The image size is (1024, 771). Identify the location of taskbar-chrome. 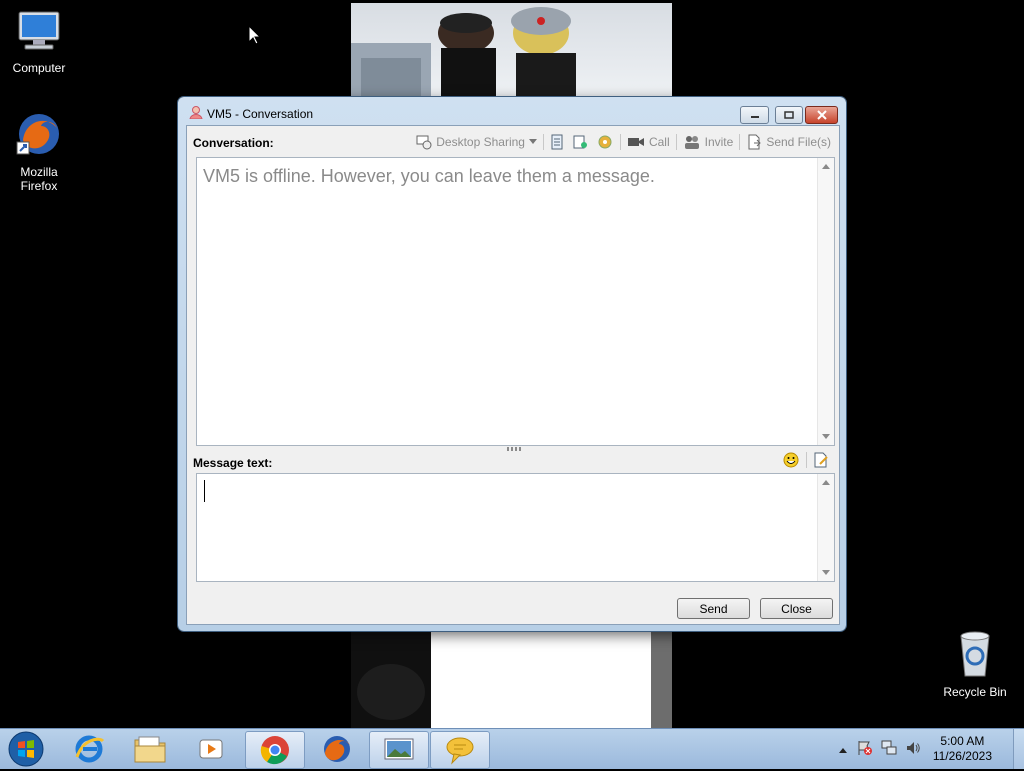
(275, 750).